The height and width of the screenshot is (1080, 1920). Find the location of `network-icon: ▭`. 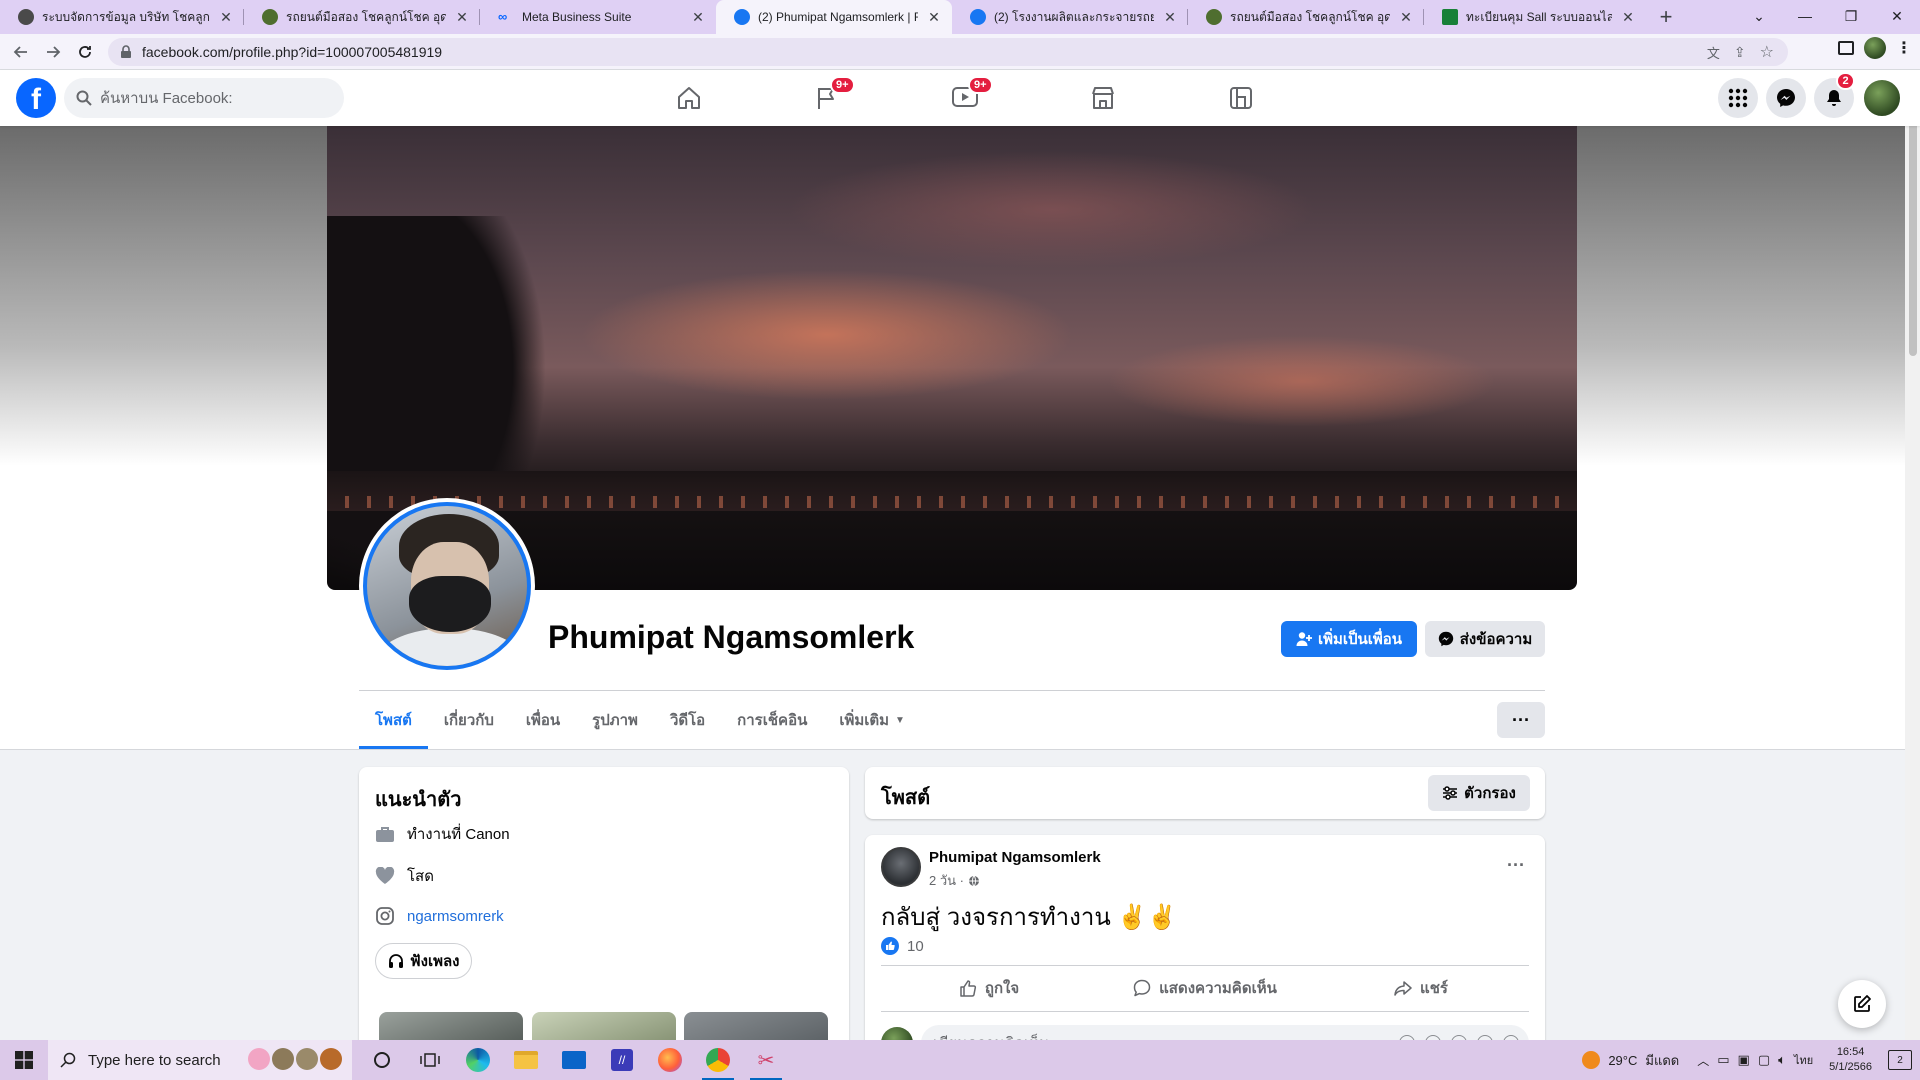

network-icon: ▭ is located at coordinates (1723, 1060).